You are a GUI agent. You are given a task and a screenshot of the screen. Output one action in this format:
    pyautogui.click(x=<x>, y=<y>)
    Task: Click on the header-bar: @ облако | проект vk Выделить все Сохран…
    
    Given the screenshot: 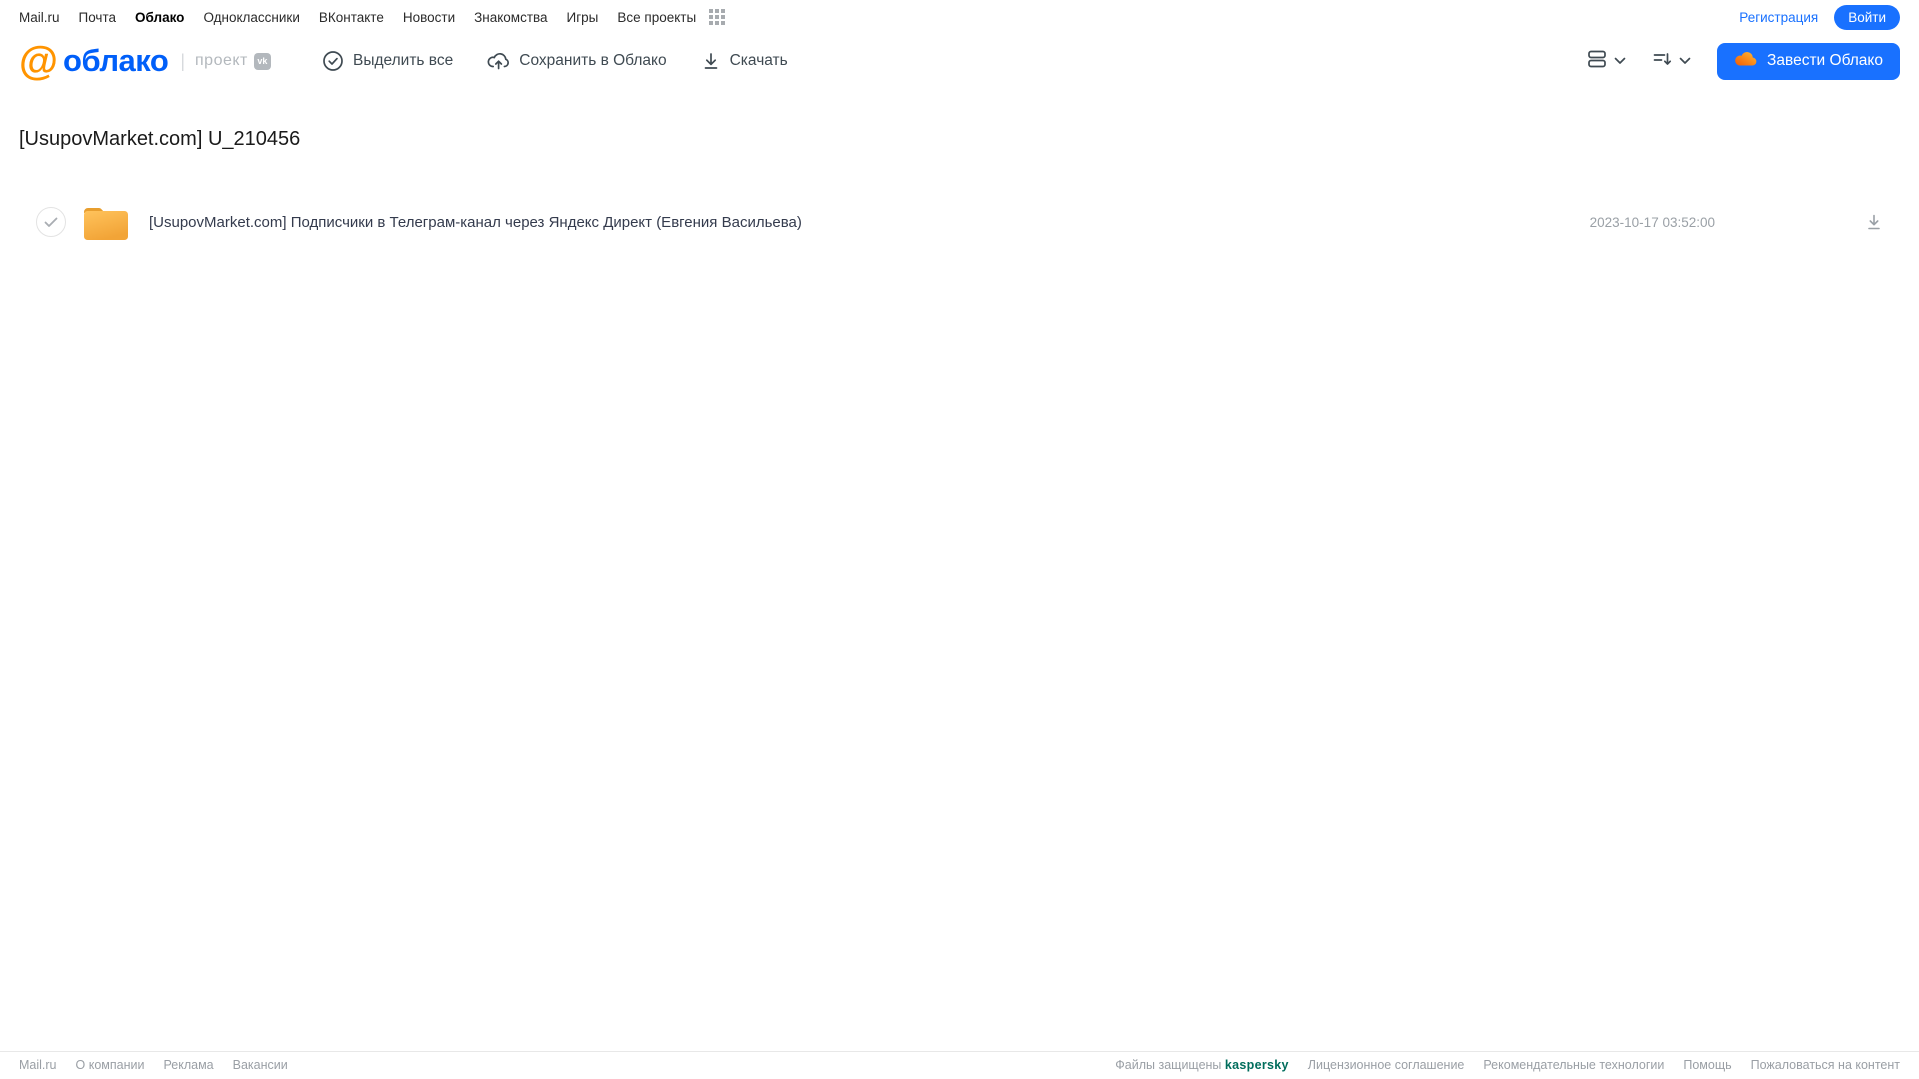 What is the action you would take?
    pyautogui.click(x=959, y=61)
    